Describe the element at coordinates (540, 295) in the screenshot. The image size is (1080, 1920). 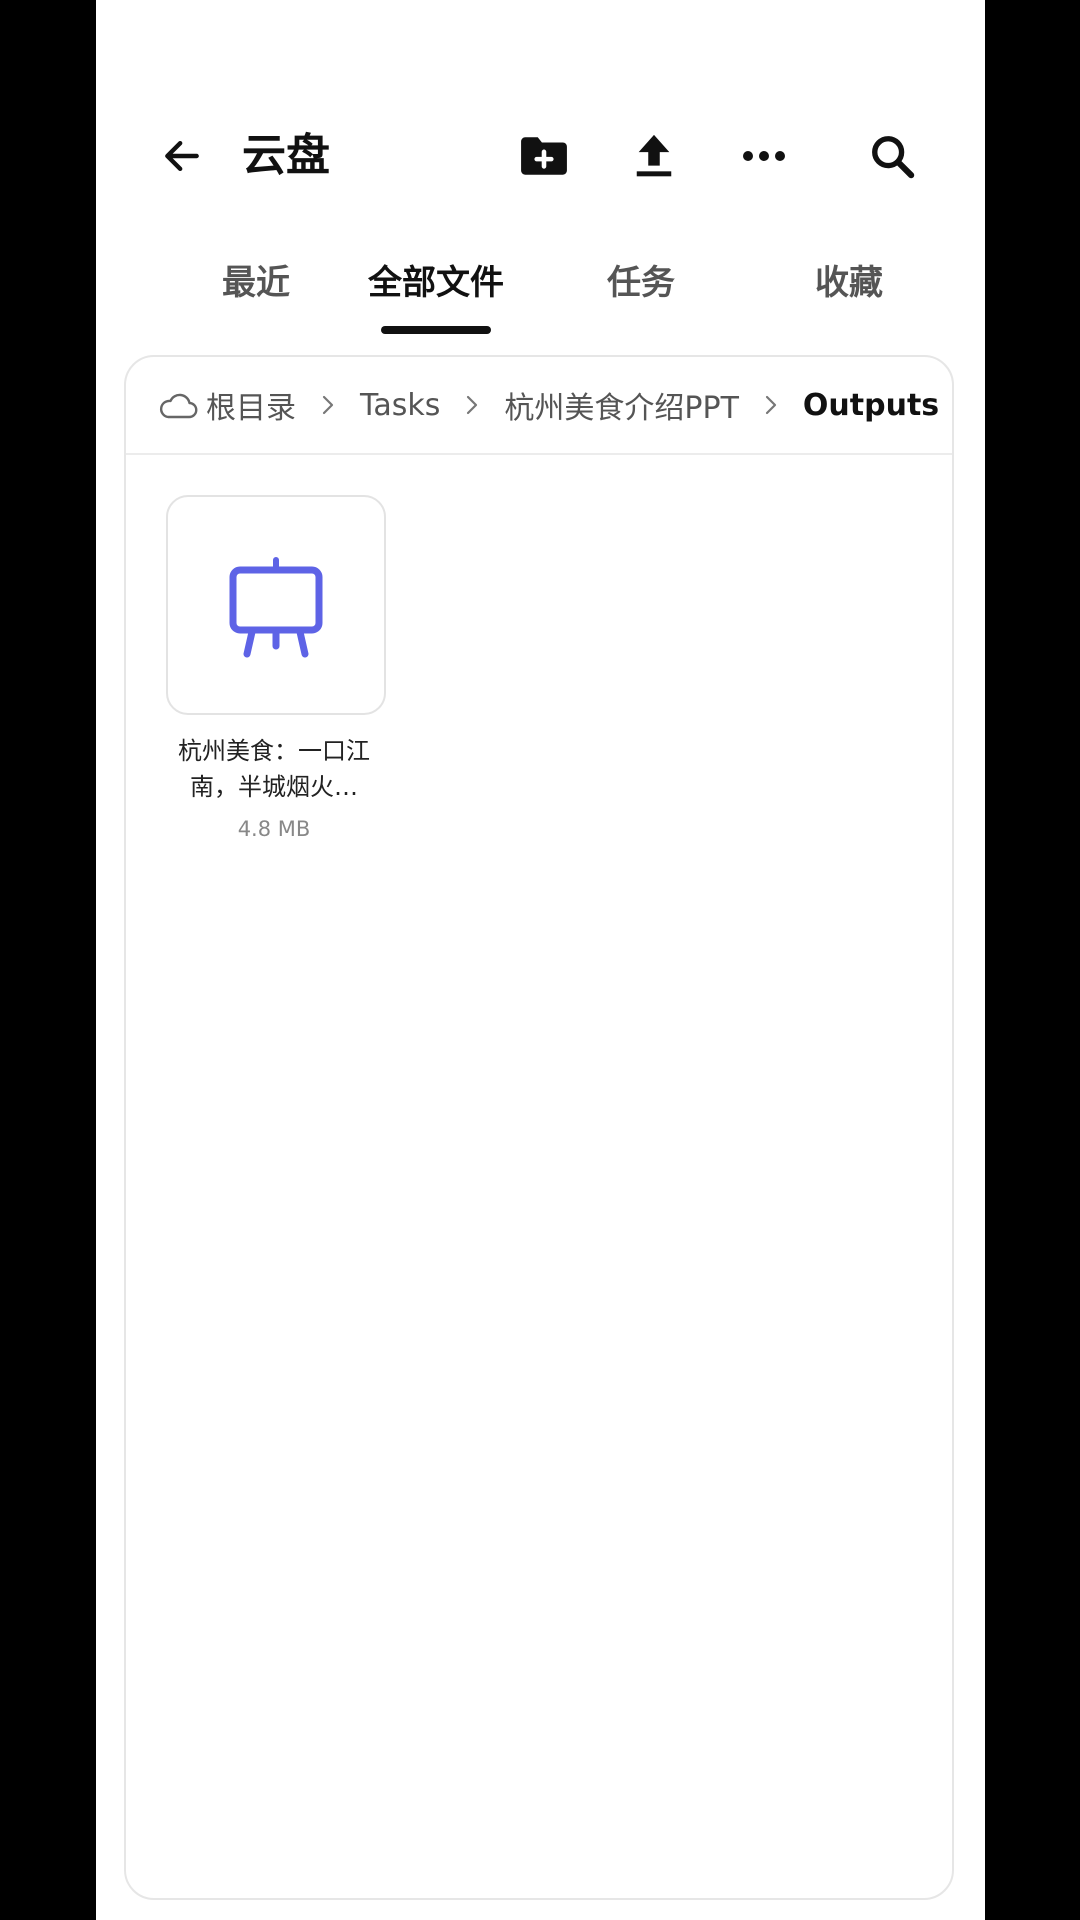
I see `tab-bar: 最近 全部文件 任务 收藏` at that location.